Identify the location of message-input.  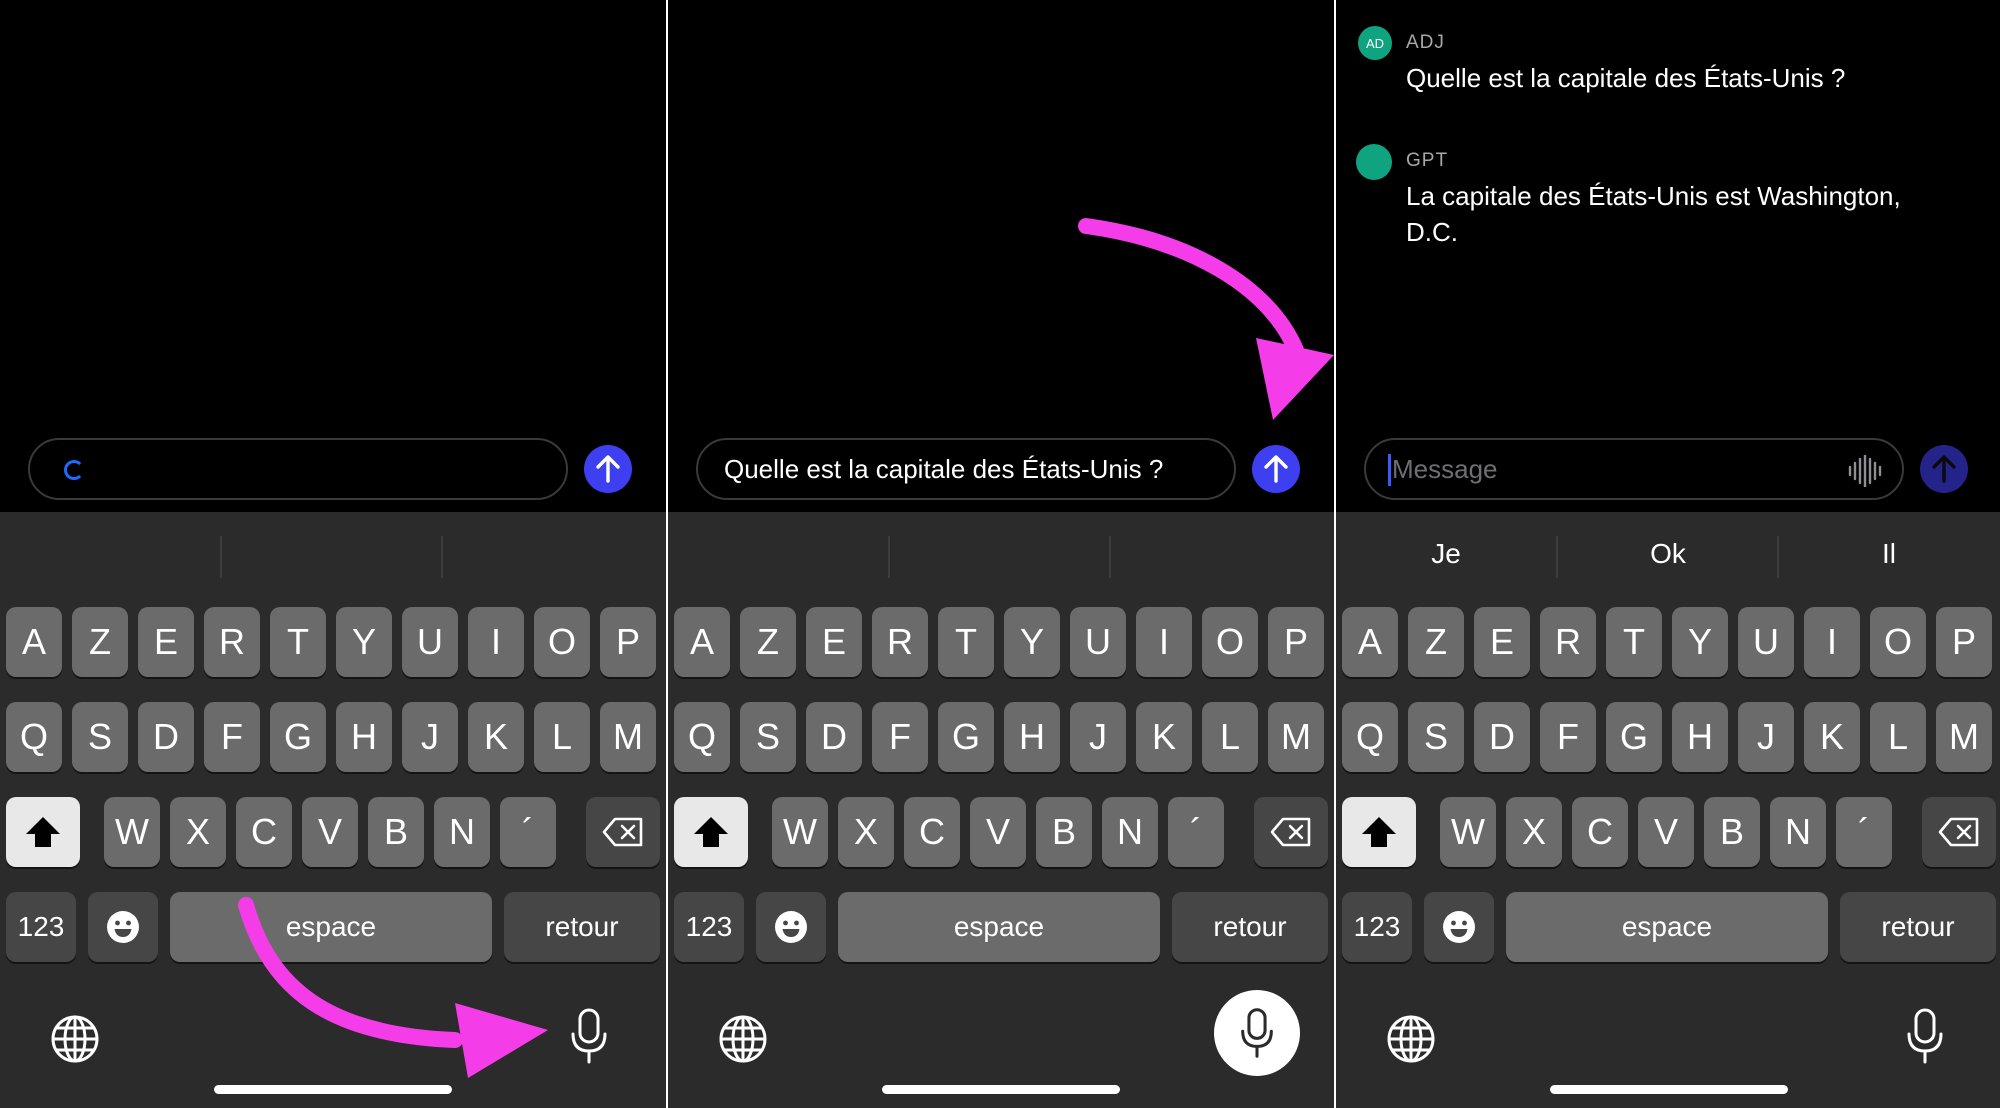
(298, 469).